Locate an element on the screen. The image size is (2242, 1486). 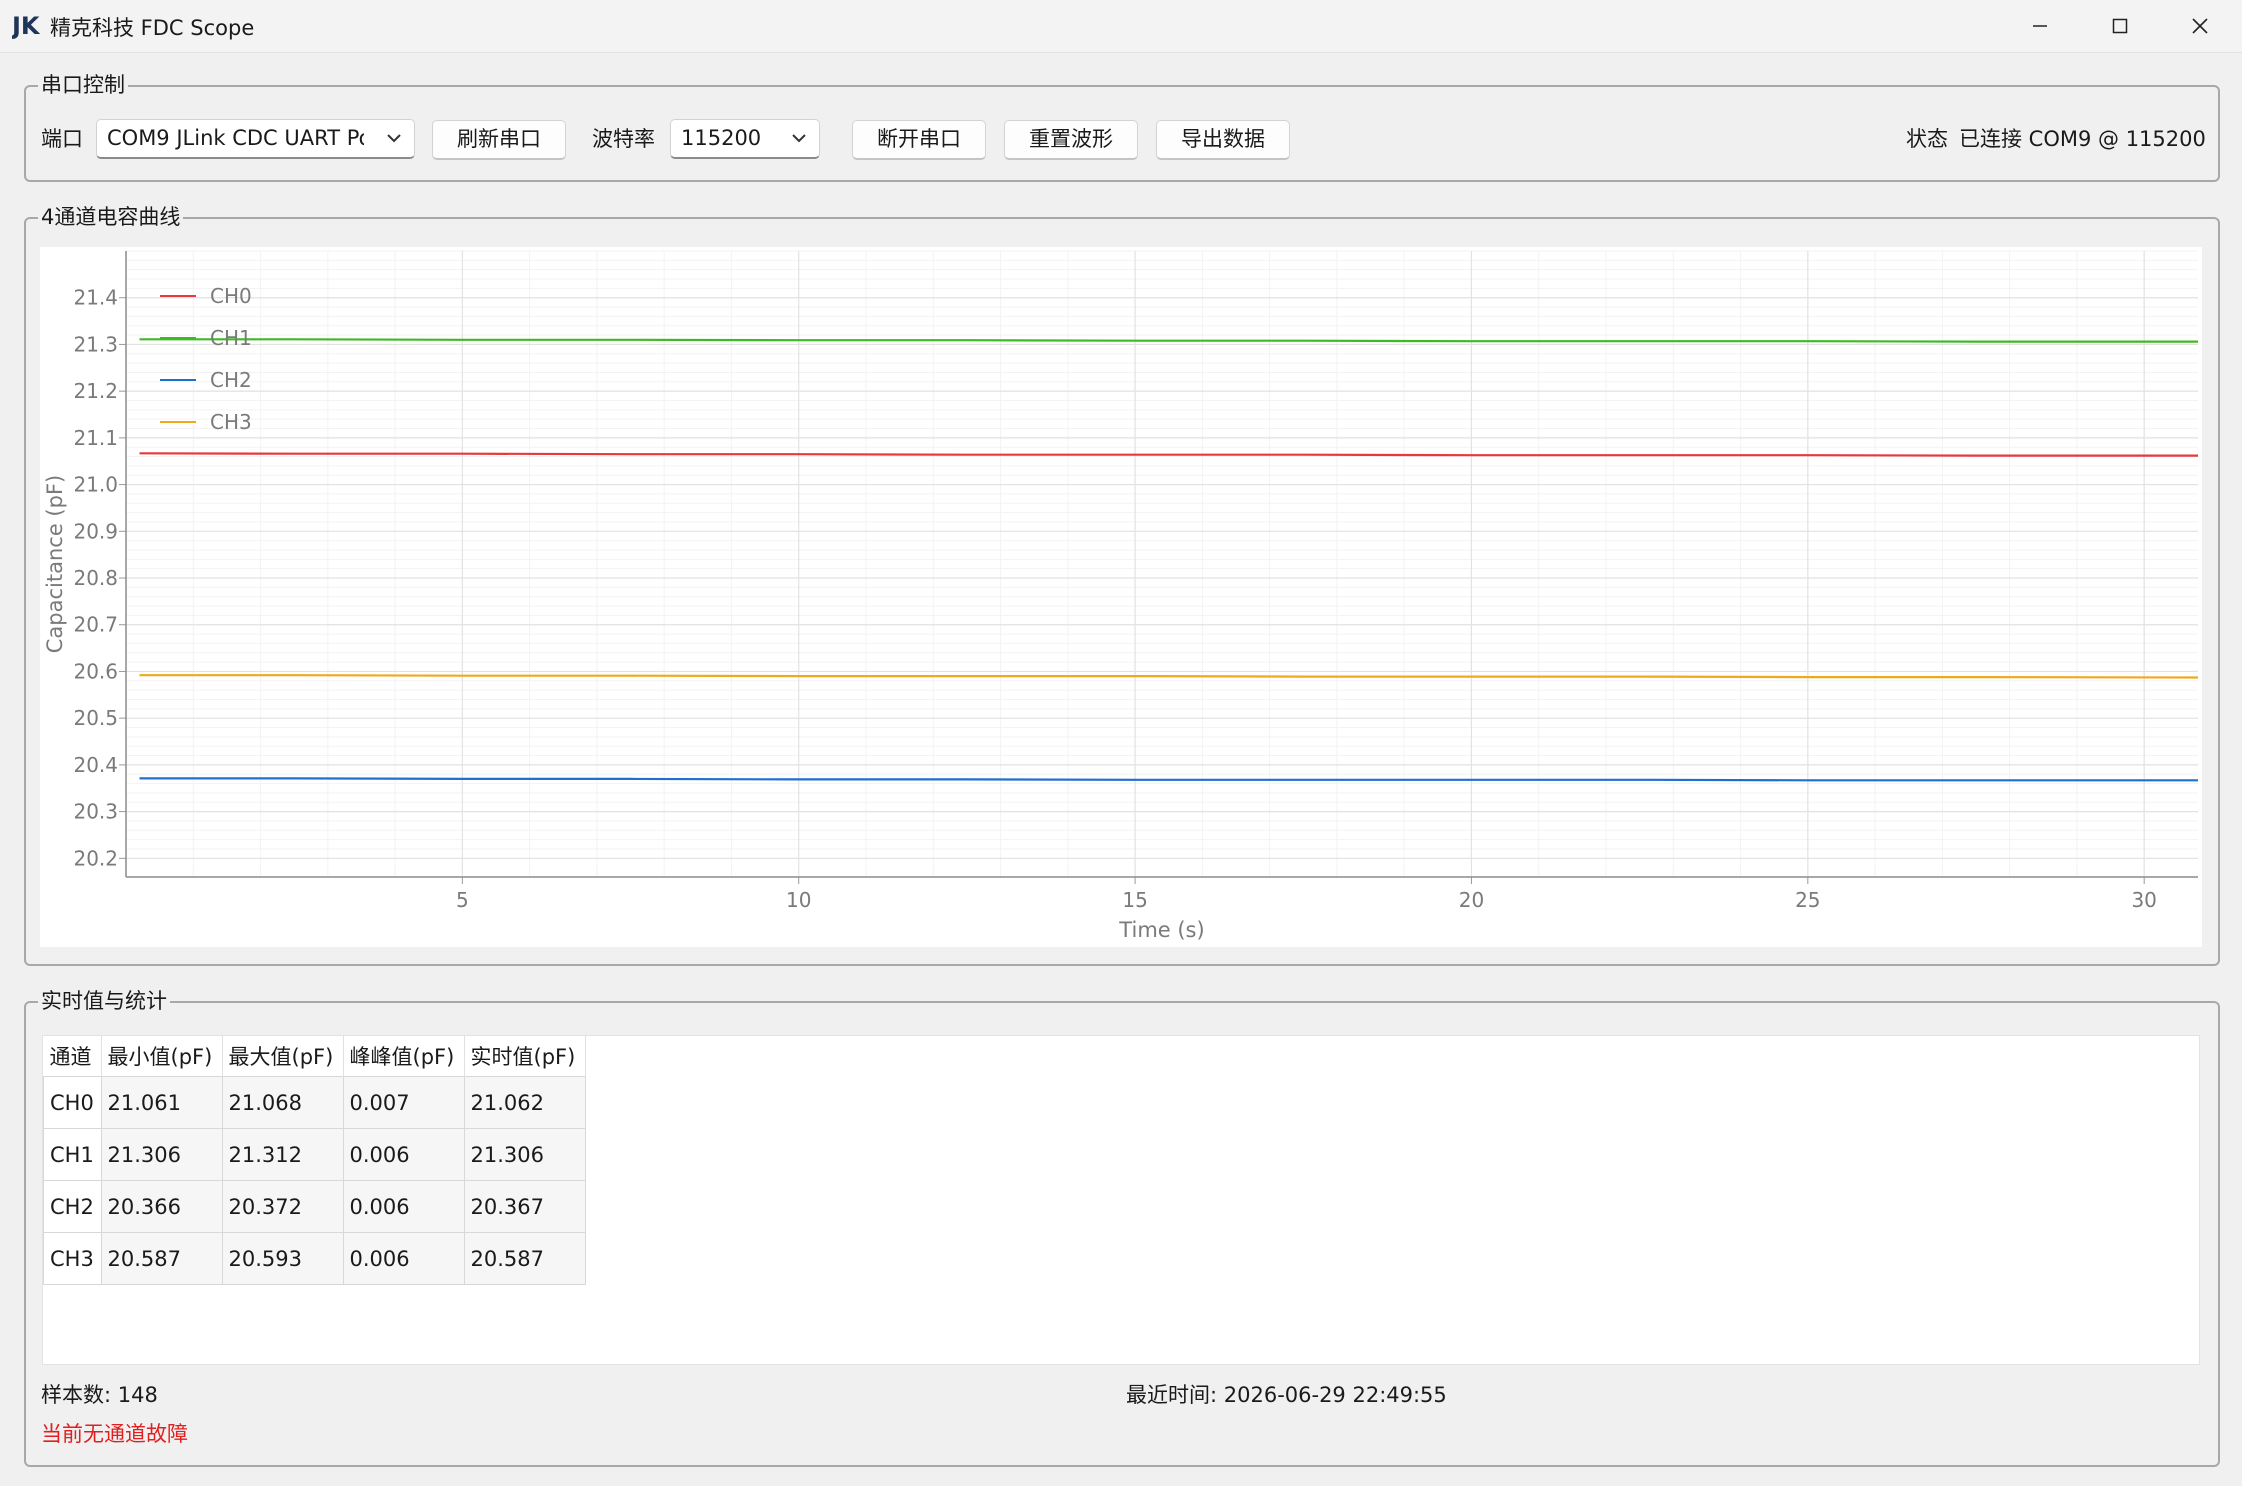
window-title: 精克科技 FDC Scope is located at coordinates (152, 28).